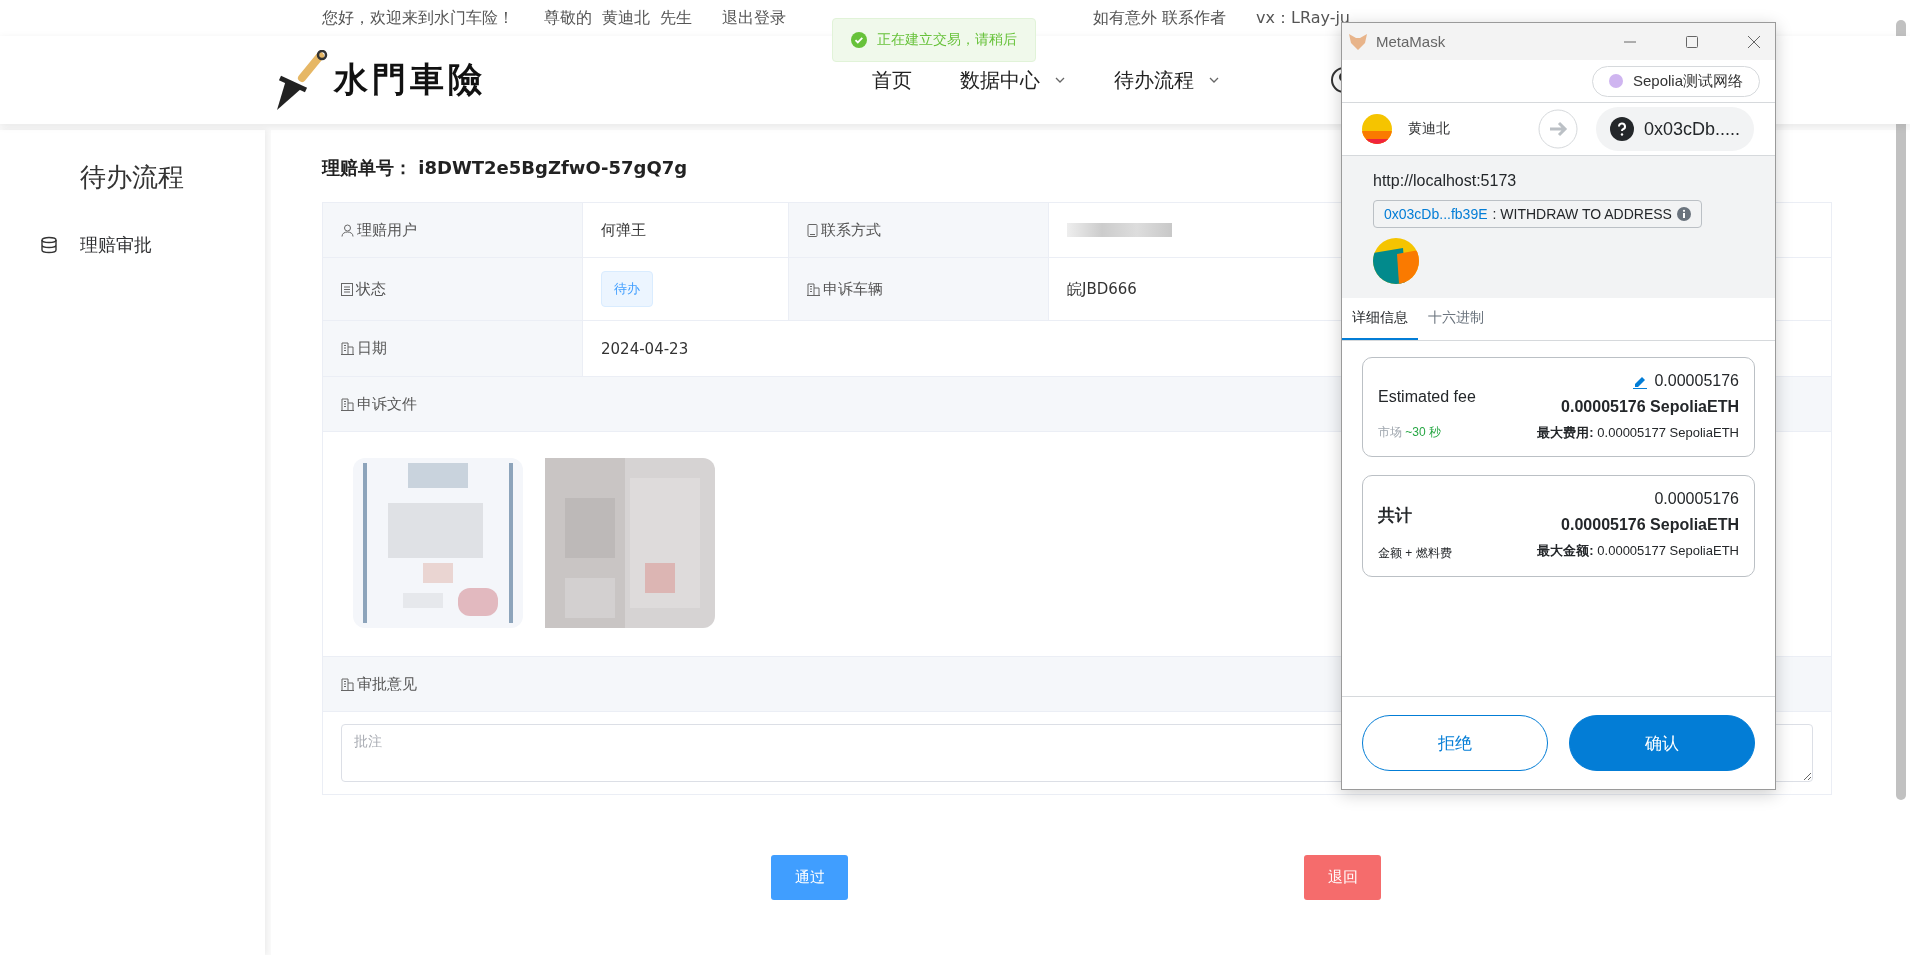 This screenshot has width=1910, height=955. I want to click on account-avatar-icon, so click(1377, 129).